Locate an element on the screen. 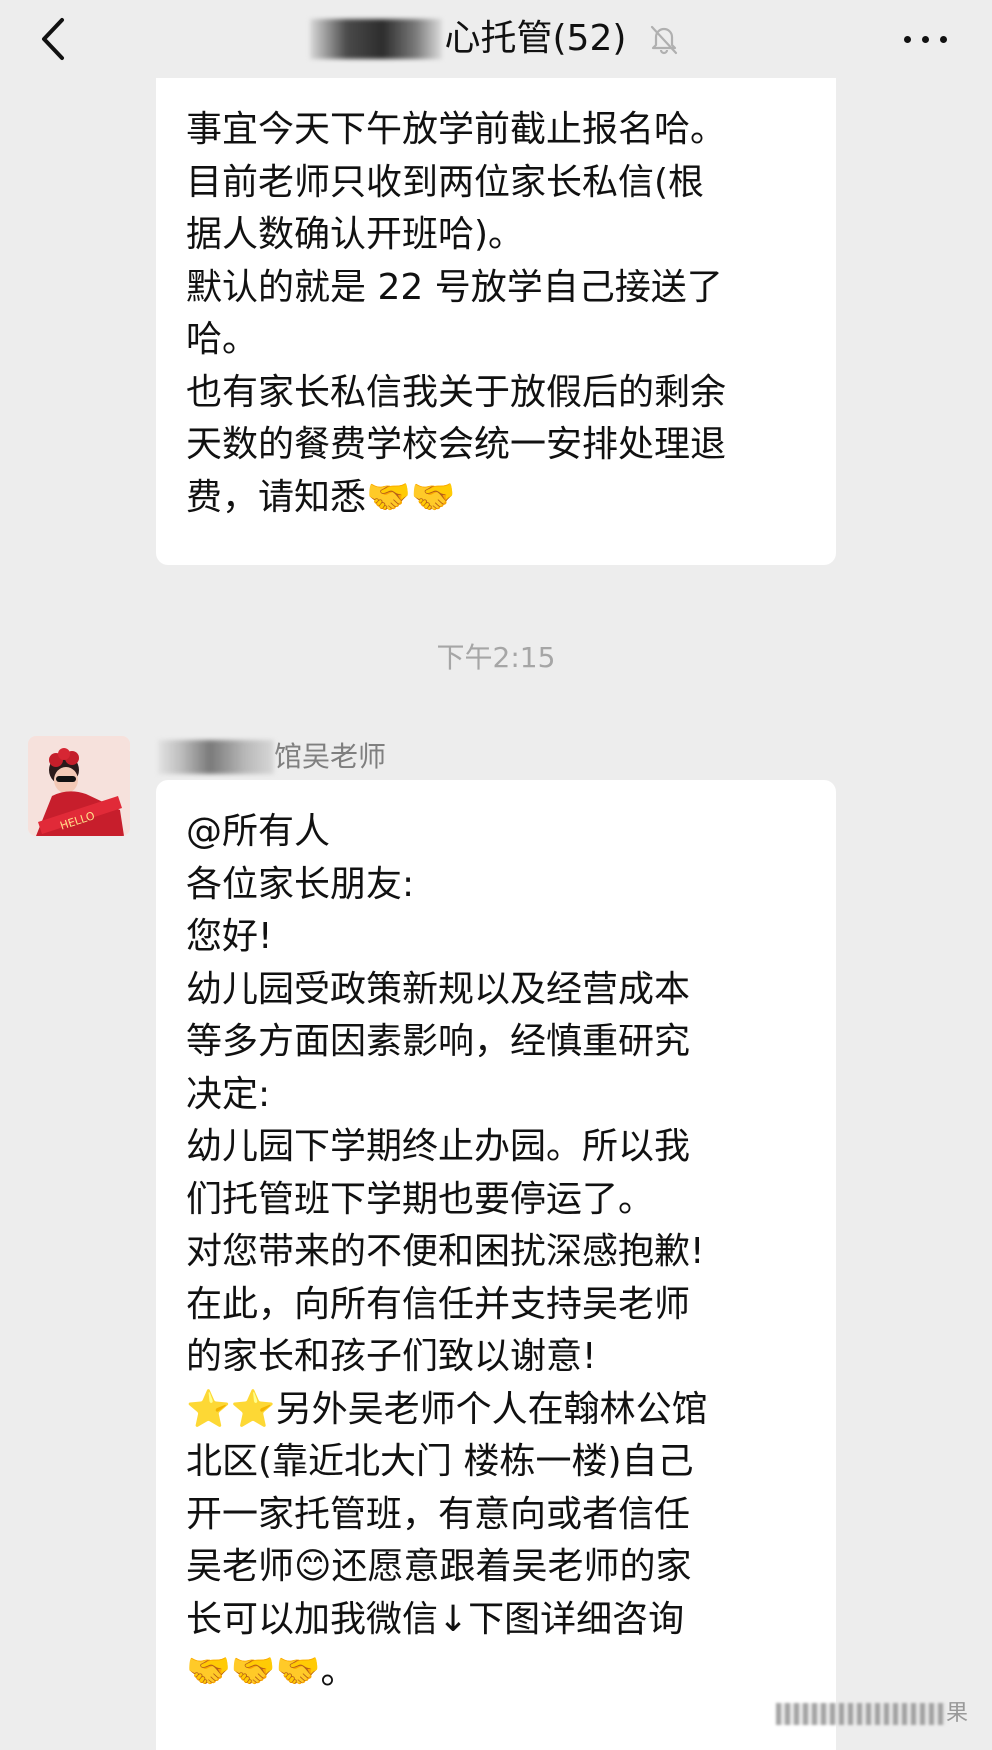 The image size is (992, 1750). message-line: ⭐⭐另外吴老师个人在翰林公馆 is located at coordinates (447, 1409).